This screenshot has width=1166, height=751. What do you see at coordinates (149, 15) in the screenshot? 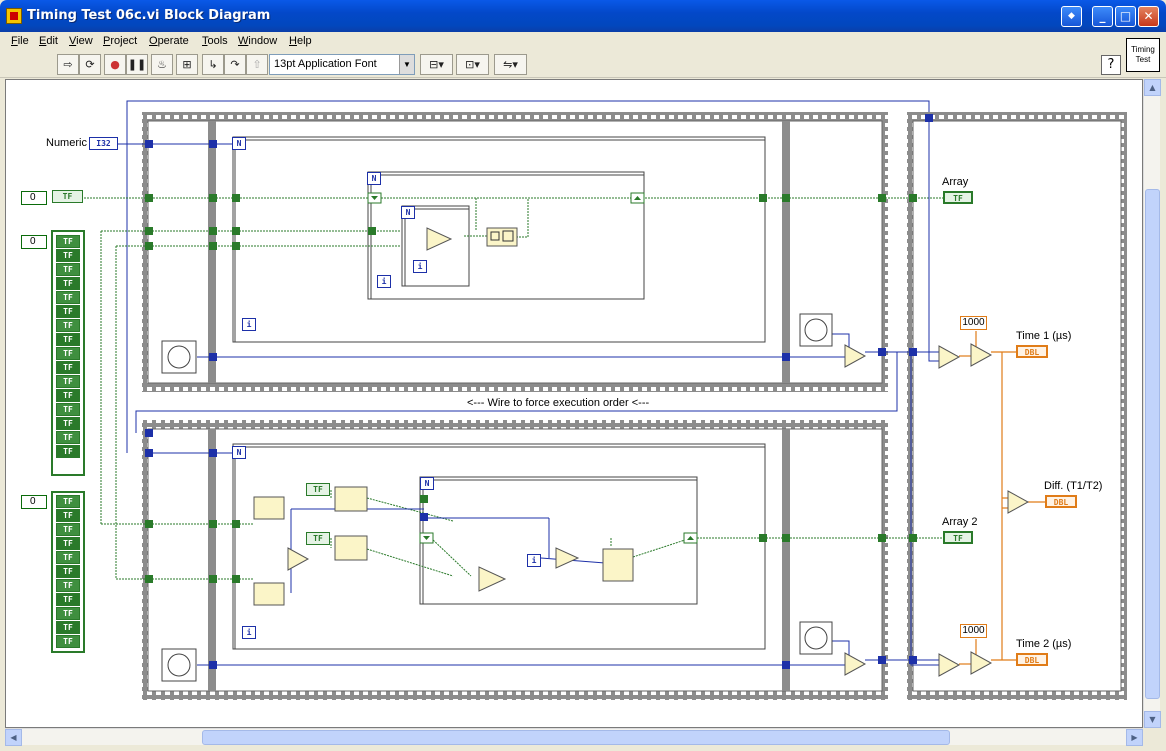
I see `window-title: Timing Test 06c.vi Block Diagram` at bounding box center [149, 15].